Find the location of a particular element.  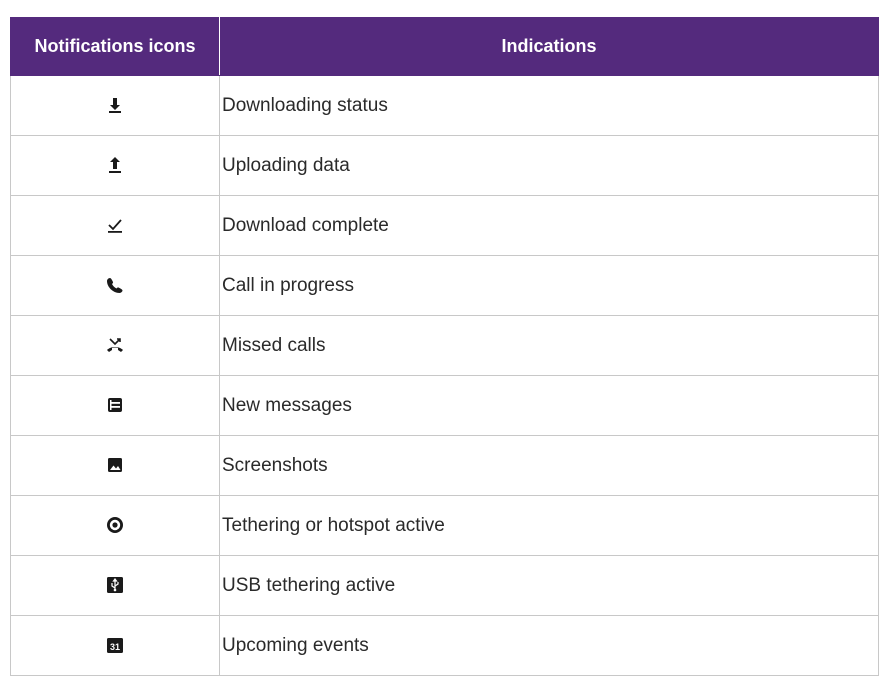

table-row: Call in progress is located at coordinates (444, 285).